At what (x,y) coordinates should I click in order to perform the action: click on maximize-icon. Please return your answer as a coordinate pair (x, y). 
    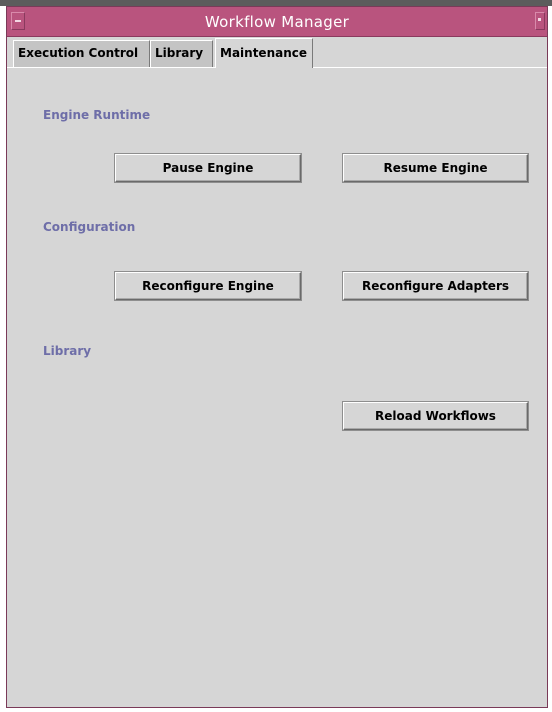
    Looking at the image, I should click on (540, 21).